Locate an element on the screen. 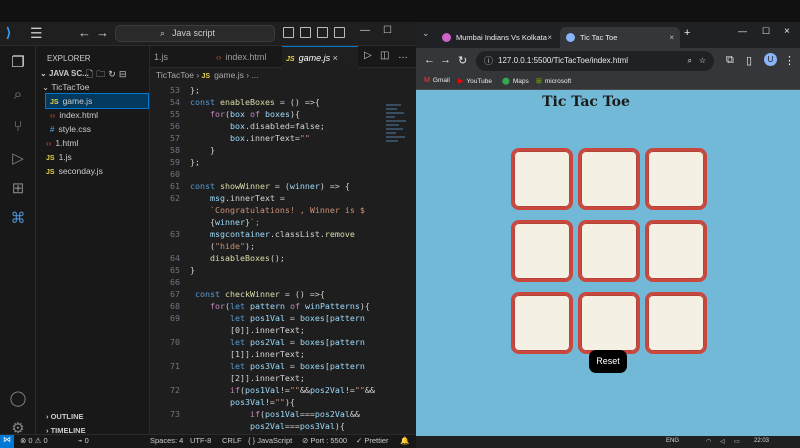 The image size is (800, 448). bookmark-microsoft: ⊞ microsoft is located at coordinates (553, 81).